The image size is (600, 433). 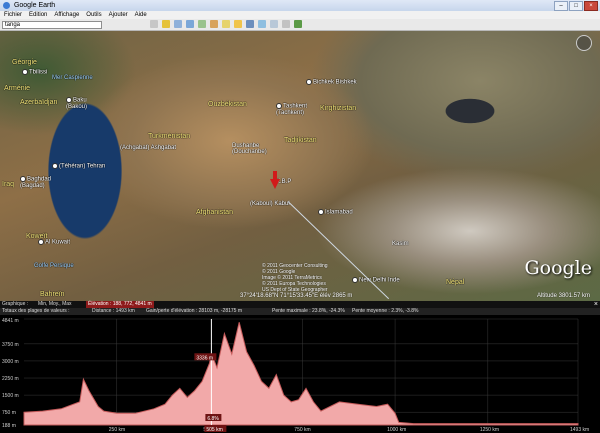 What do you see at coordinates (250, 24) in the screenshot?
I see `planets-icon` at bounding box center [250, 24].